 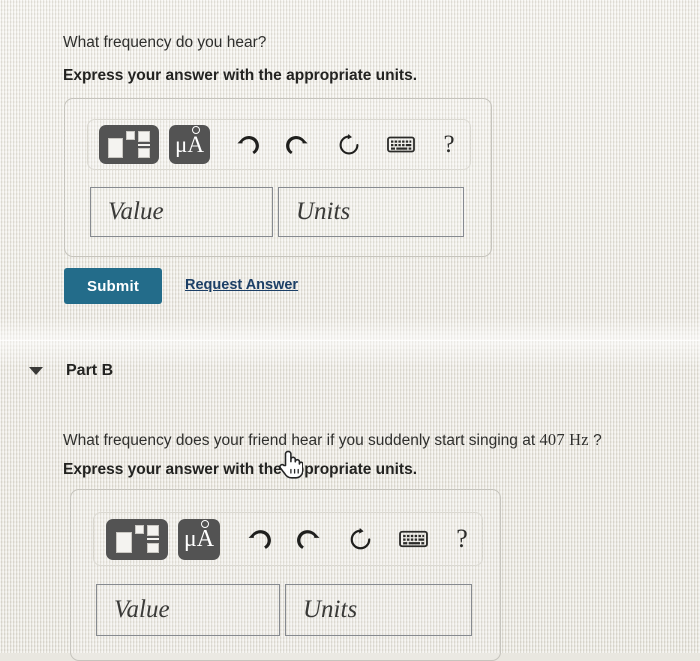 I want to click on part-b-question-math: 407 Hz, so click(x=564, y=439).